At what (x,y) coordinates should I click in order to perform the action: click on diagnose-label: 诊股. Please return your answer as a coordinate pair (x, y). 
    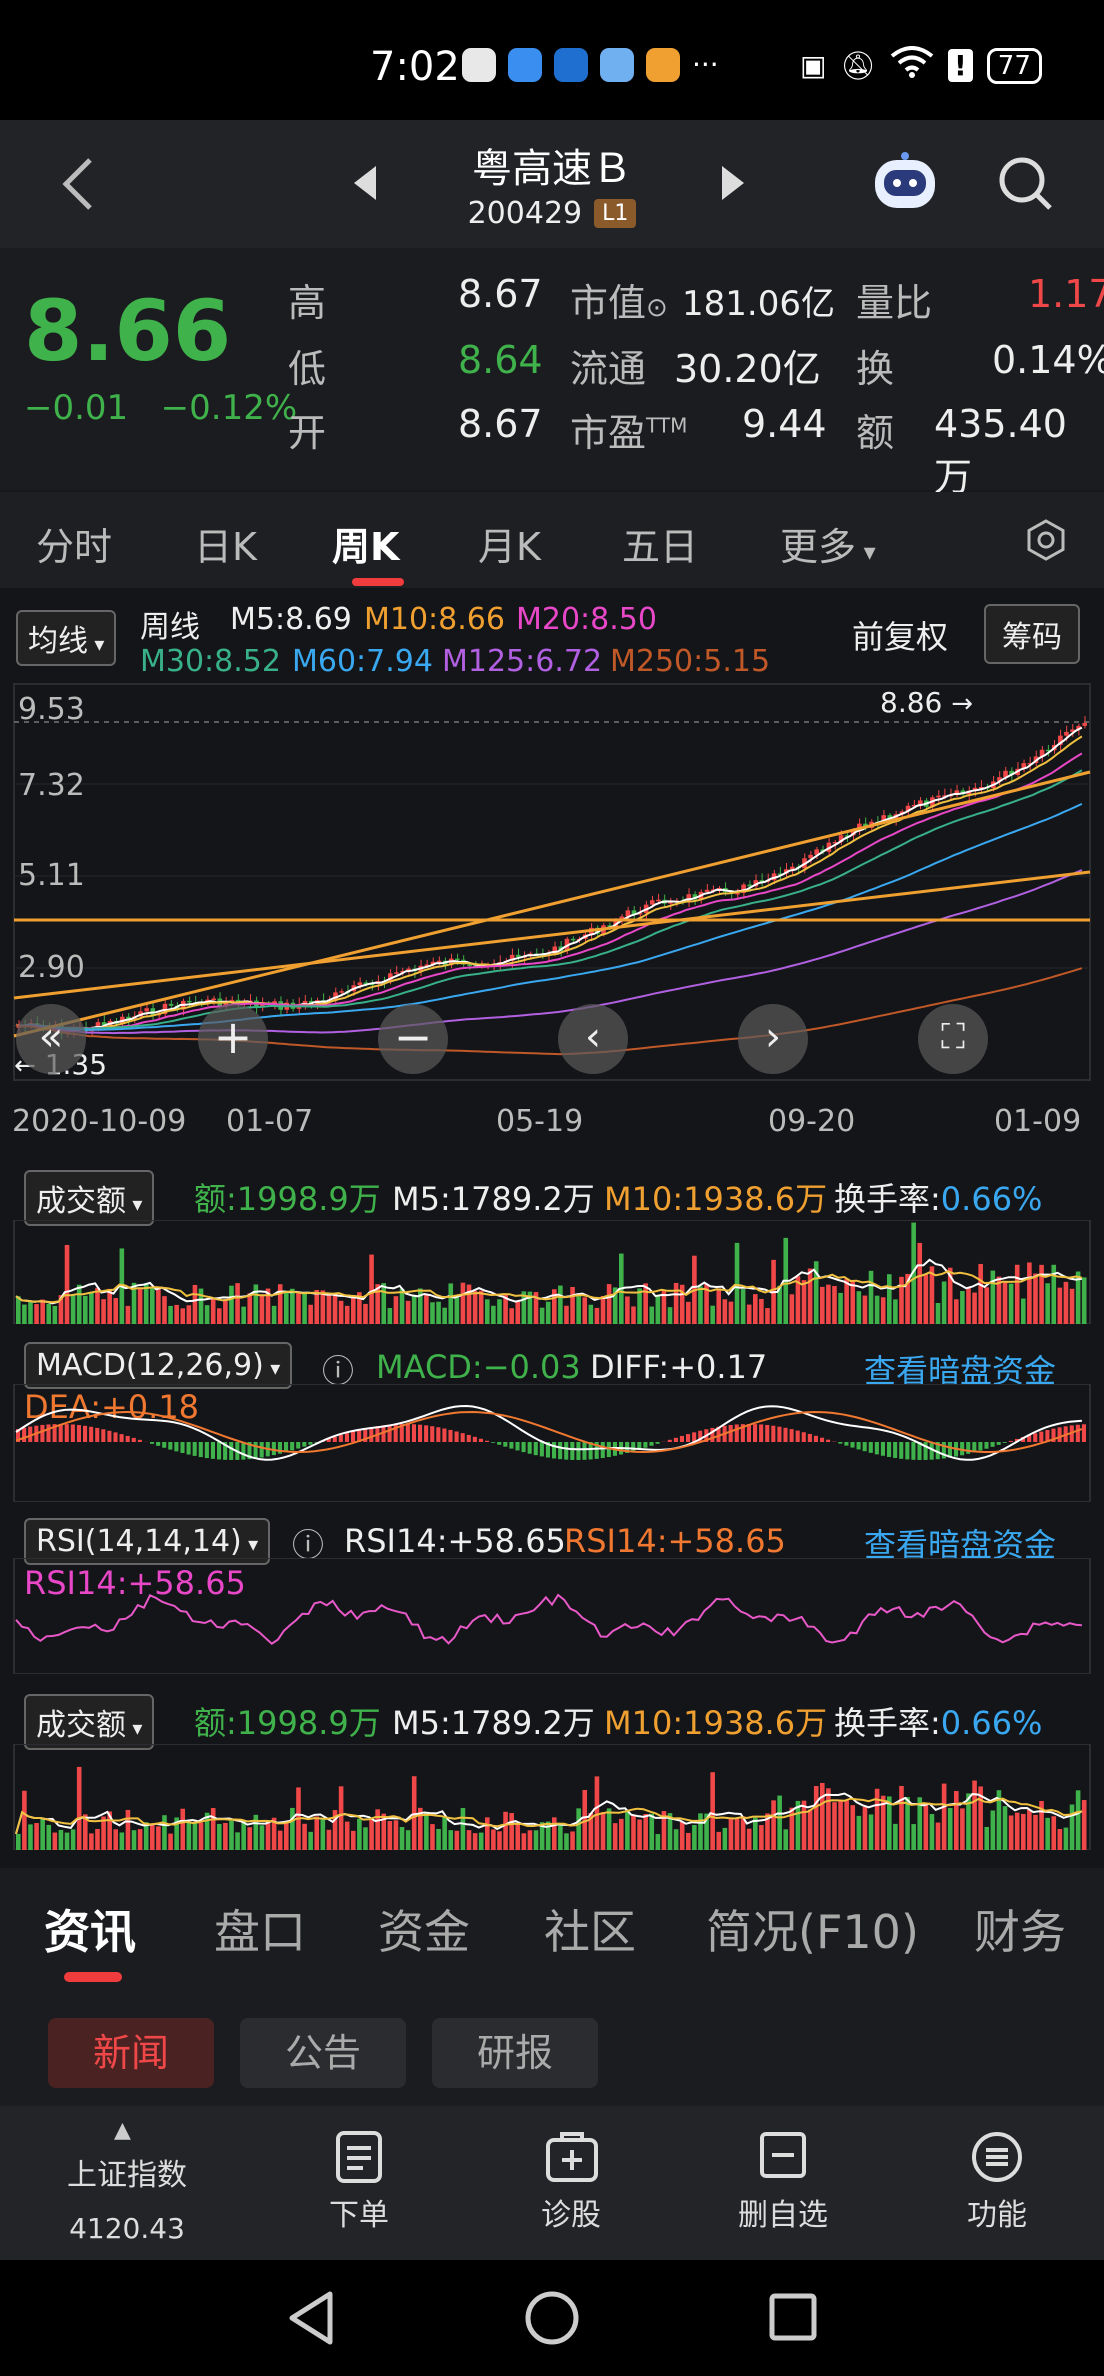
    Looking at the image, I should click on (571, 2212).